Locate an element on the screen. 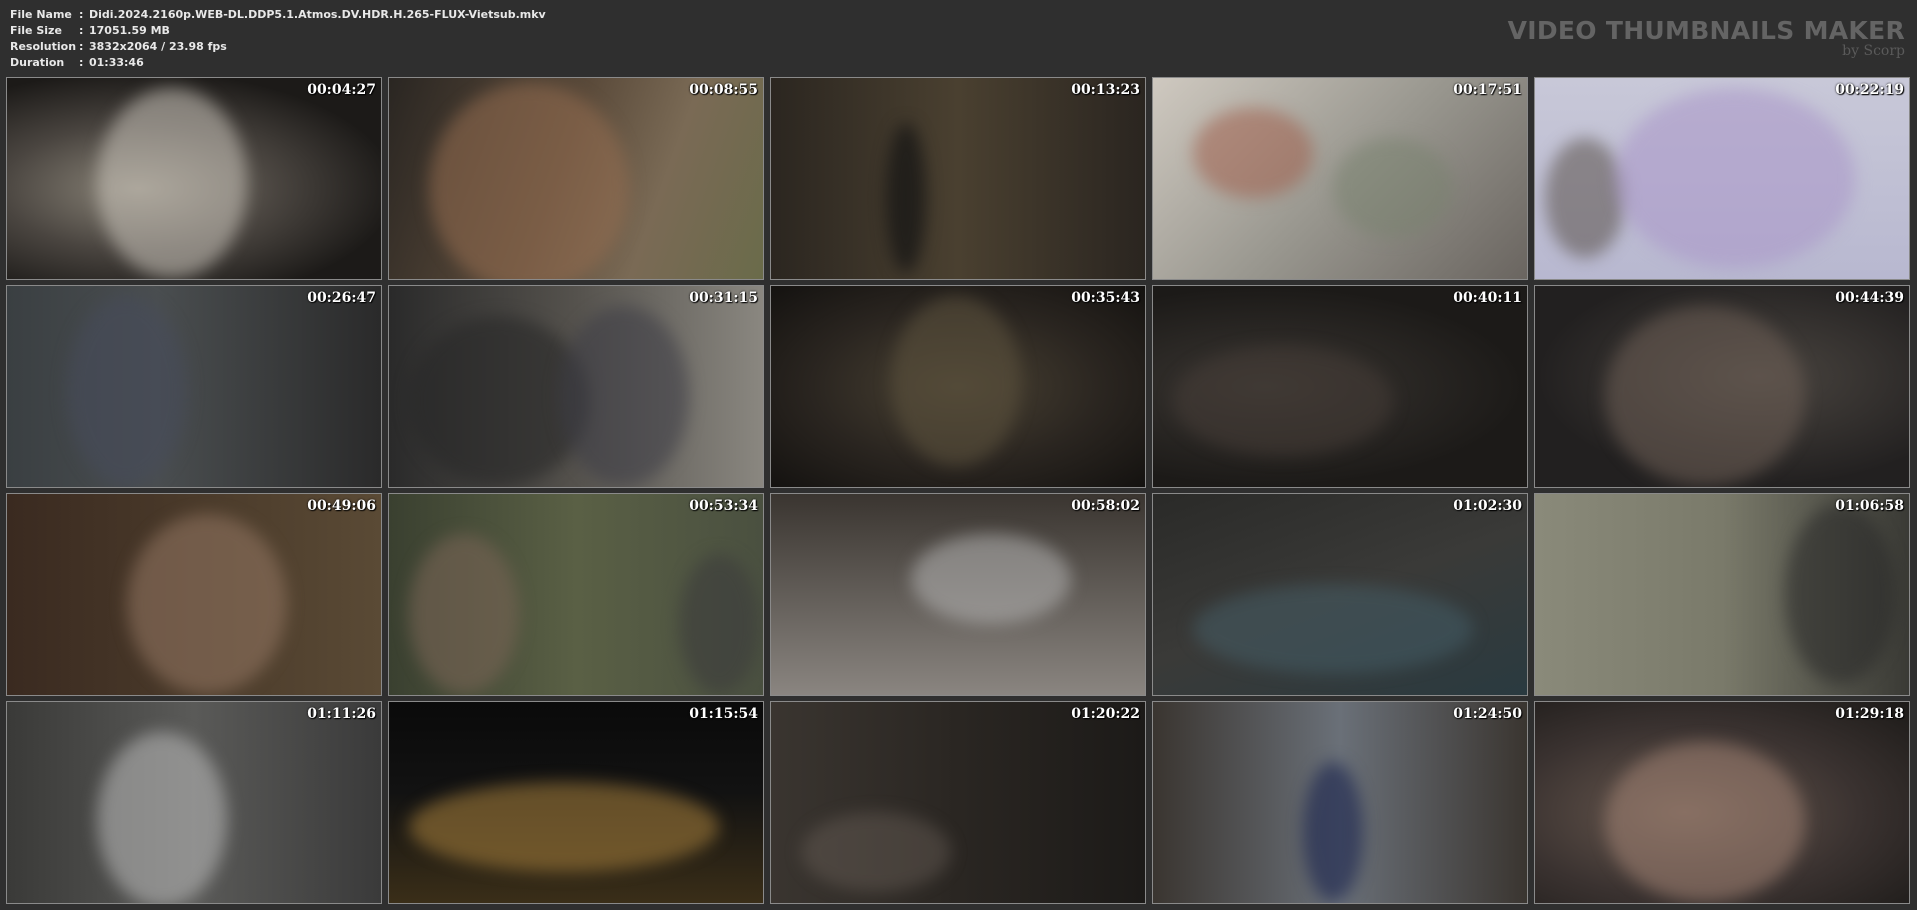  timestamp: 00:31:15 is located at coordinates (723, 298).